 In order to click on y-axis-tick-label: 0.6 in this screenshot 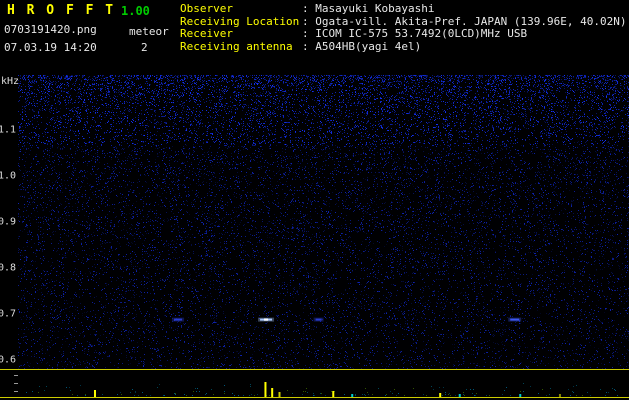, I will do `click(8, 360)`.